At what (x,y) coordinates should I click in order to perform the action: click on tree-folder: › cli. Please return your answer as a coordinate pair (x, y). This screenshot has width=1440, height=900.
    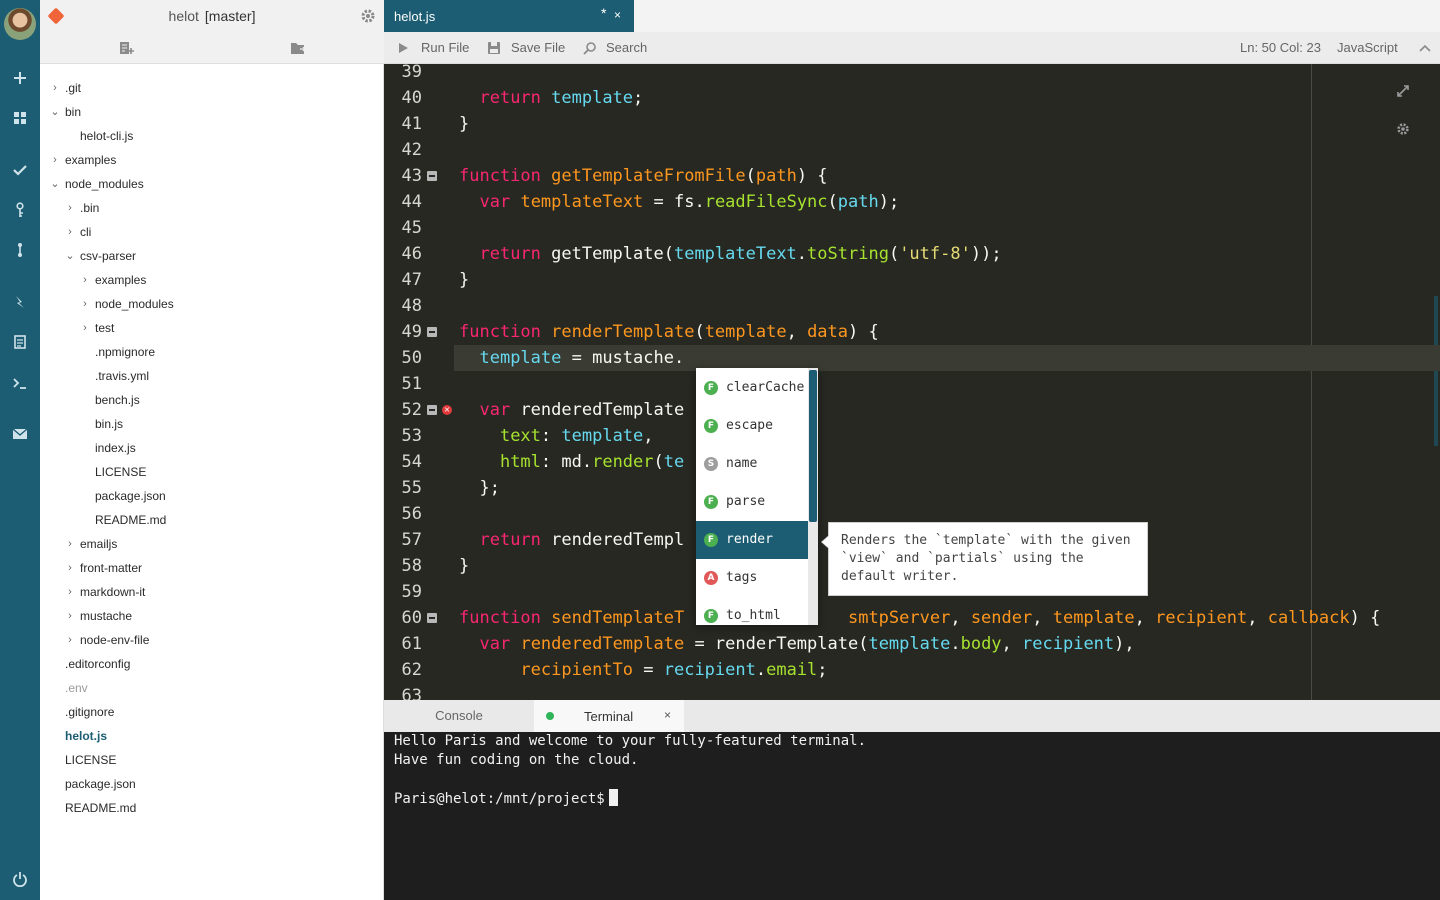
    Looking at the image, I should click on (212, 232).